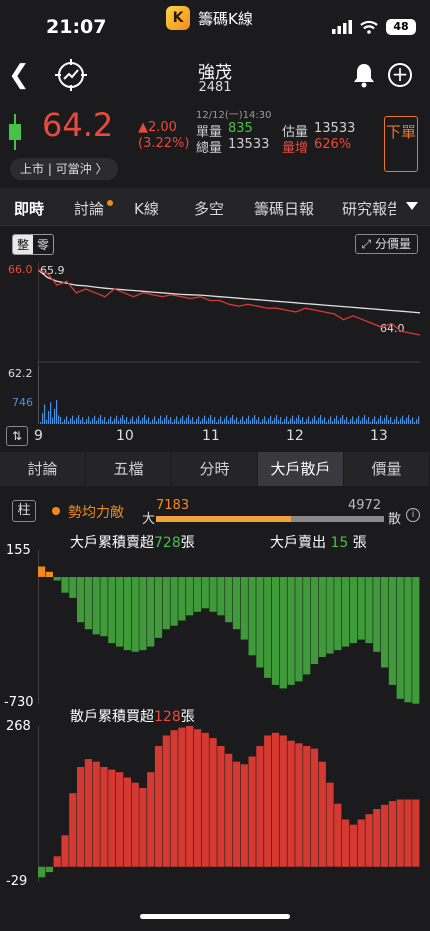 This screenshot has width=430, height=931. I want to click on toggle-odd: 零, so click(43, 244).